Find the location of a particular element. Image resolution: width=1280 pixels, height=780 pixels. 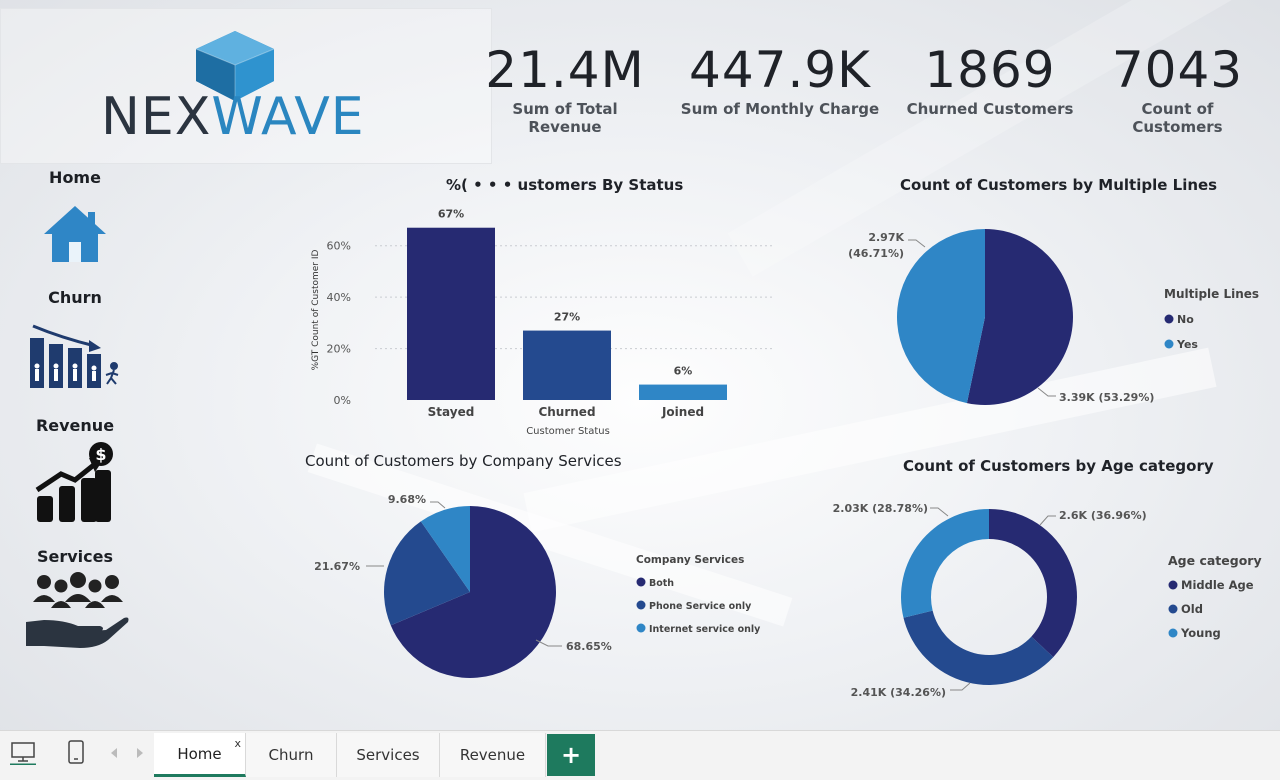

age-chart-title: Count of Customers by Age category is located at coordinates (1058, 466).